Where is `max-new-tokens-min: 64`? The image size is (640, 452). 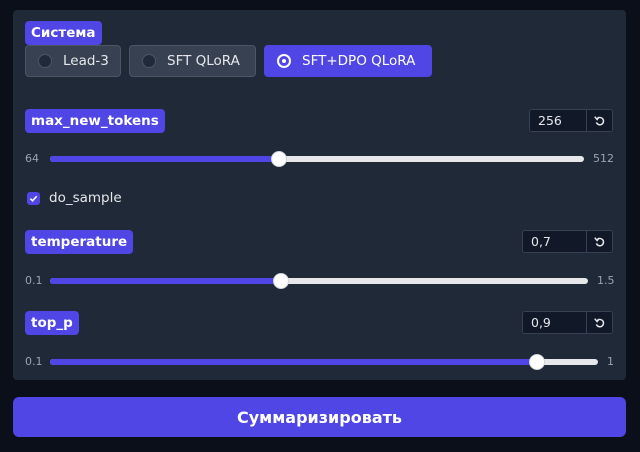 max-new-tokens-min: 64 is located at coordinates (32, 158).